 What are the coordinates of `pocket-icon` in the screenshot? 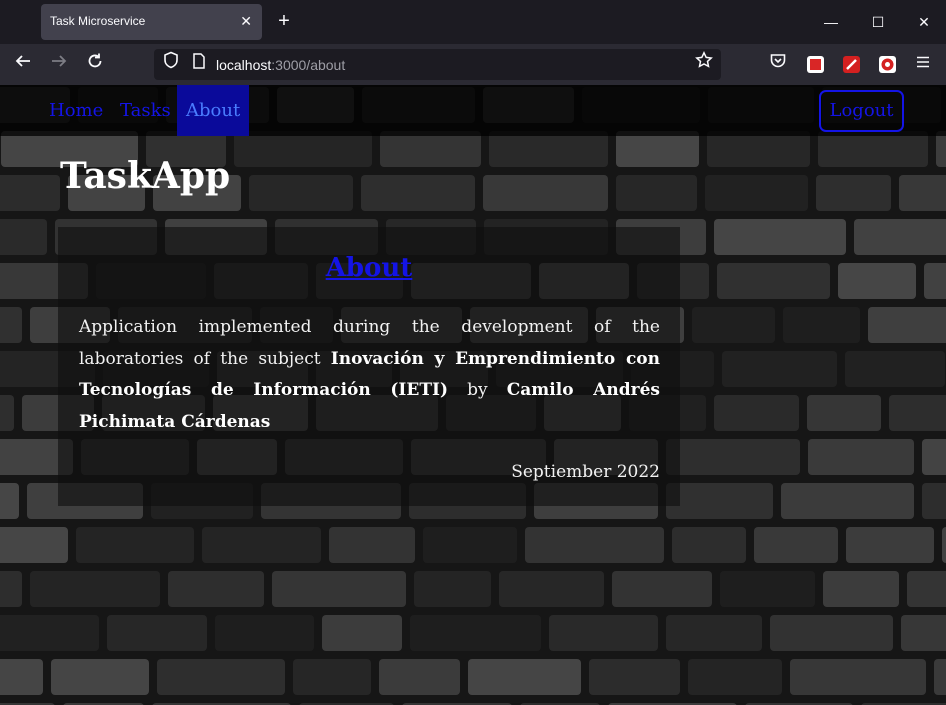 It's located at (778, 65).